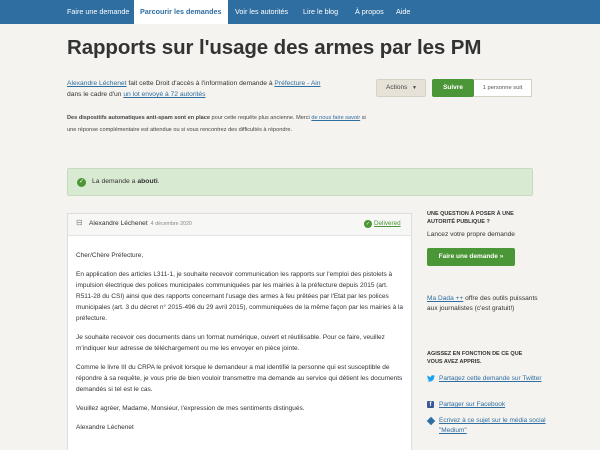 Image resolution: width=600 pixels, height=450 pixels. Describe the element at coordinates (320, 12) in the screenshot. I see `nav-blog: Lire le blog` at that location.